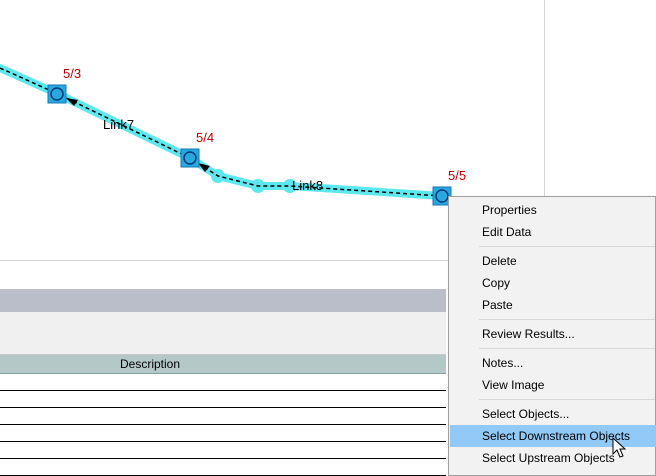 This screenshot has height=476, width=656. What do you see at coordinates (553, 210) in the screenshot?
I see `menu-item-properties: Properties` at bounding box center [553, 210].